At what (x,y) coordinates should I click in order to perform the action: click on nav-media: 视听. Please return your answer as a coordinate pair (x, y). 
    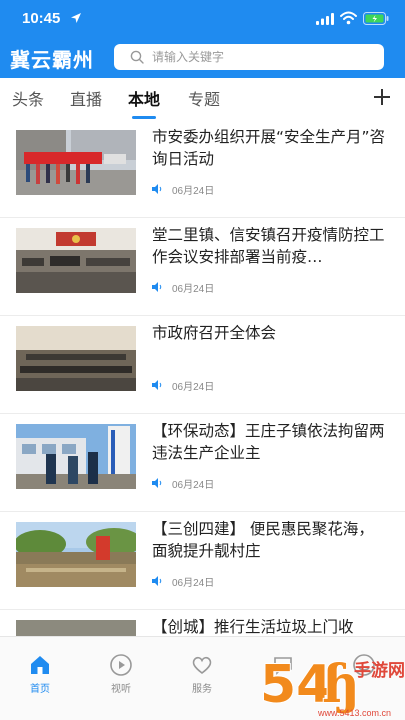
    Looking at the image, I should click on (121, 675).